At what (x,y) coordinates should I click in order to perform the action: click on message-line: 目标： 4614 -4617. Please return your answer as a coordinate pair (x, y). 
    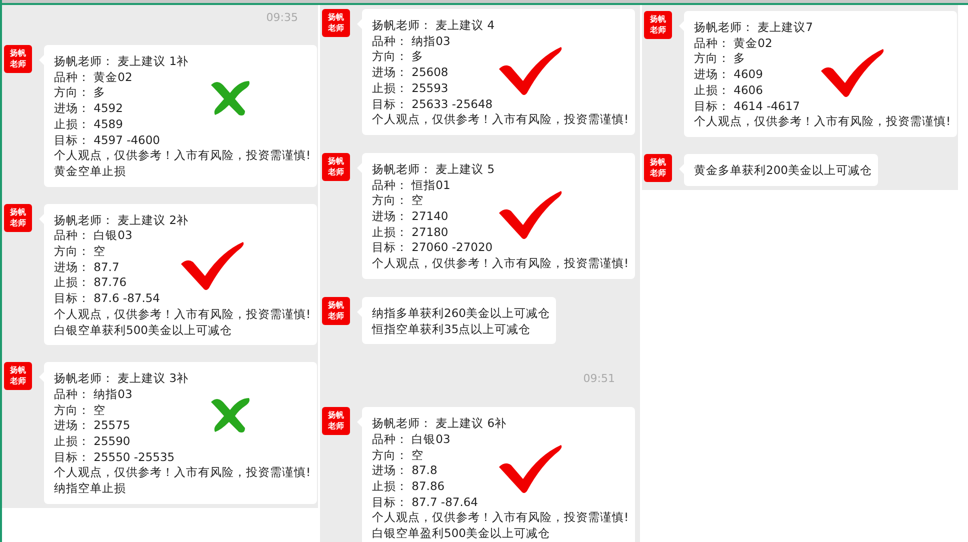
    Looking at the image, I should click on (747, 106).